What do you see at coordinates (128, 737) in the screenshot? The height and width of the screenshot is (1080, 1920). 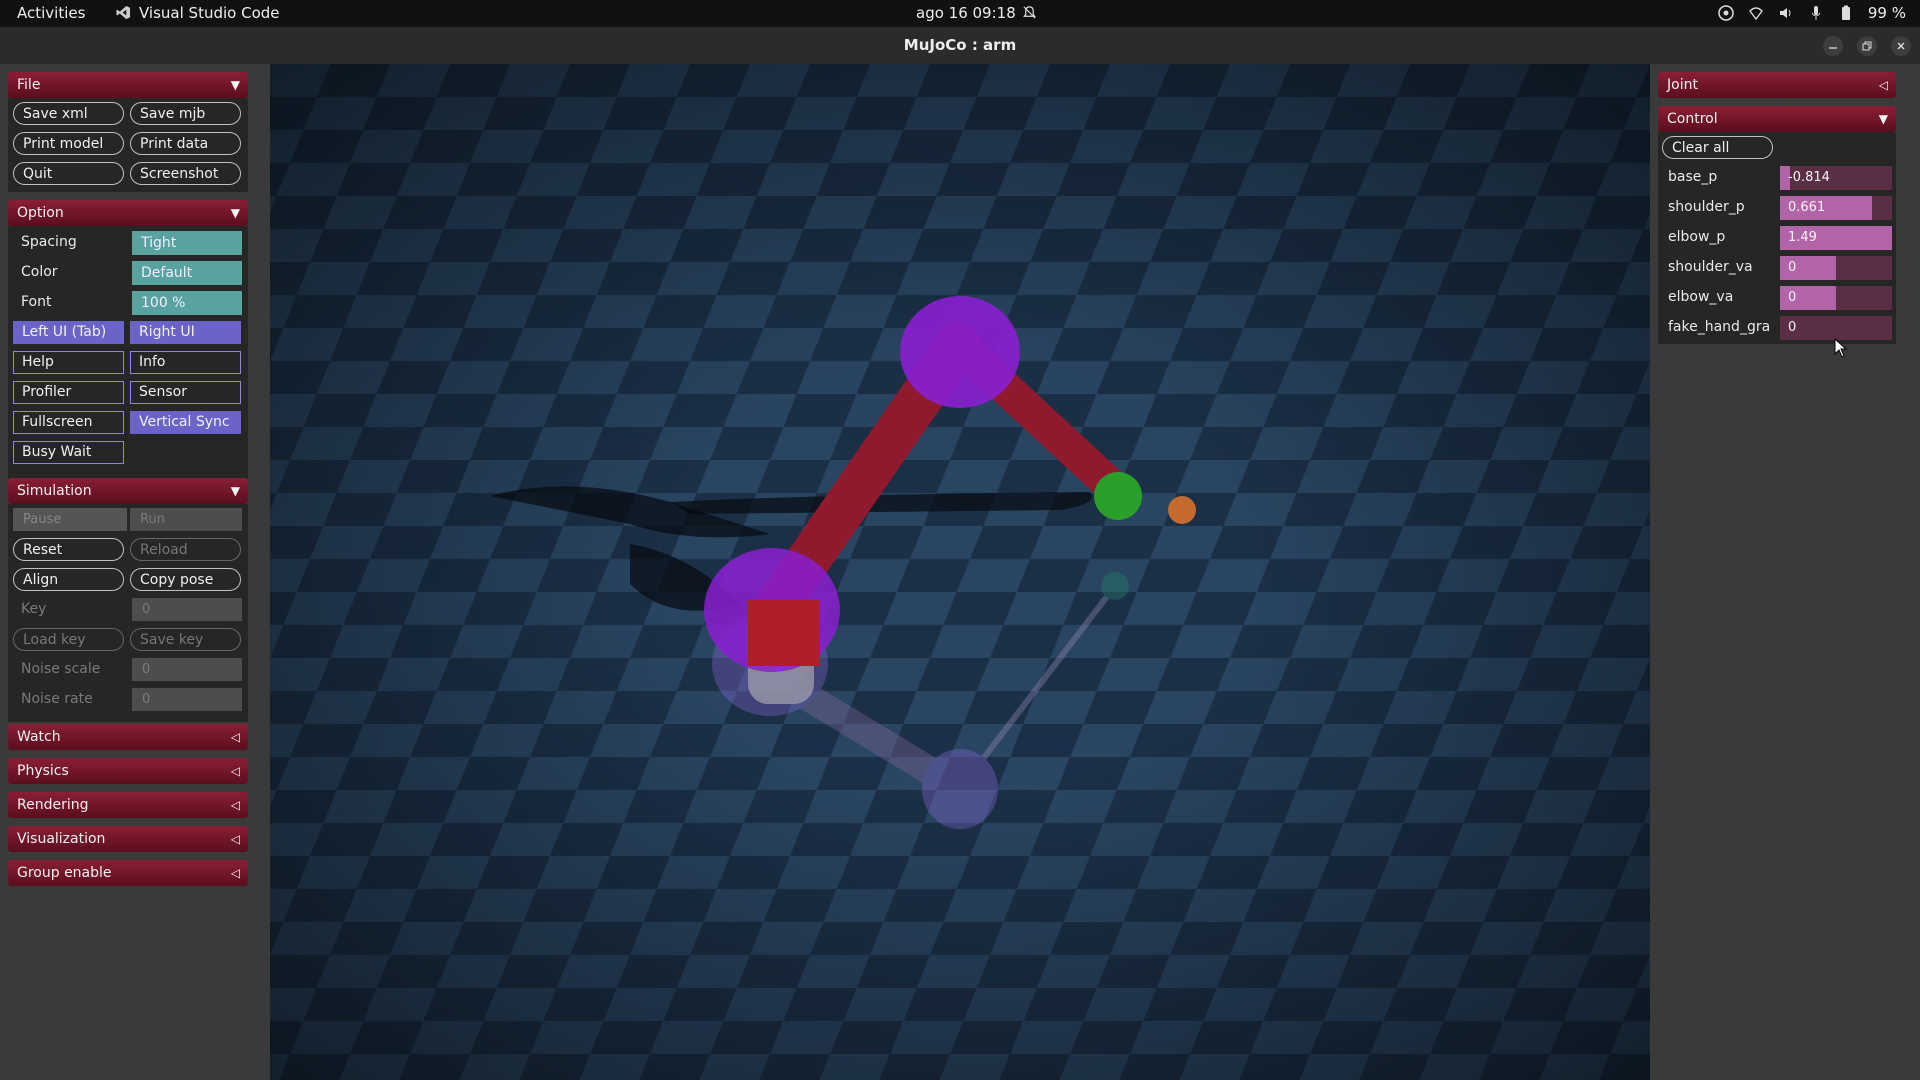 I see `watch-section: Watch ◁` at bounding box center [128, 737].